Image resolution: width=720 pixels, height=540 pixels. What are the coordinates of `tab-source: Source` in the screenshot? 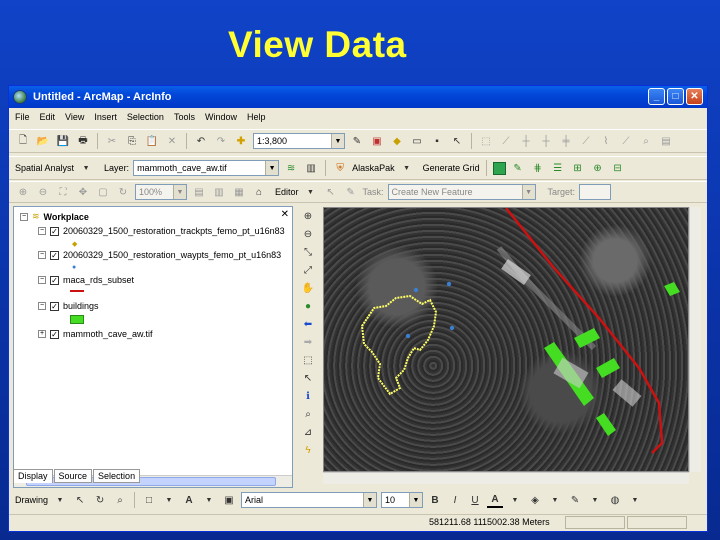 It's located at (73, 476).